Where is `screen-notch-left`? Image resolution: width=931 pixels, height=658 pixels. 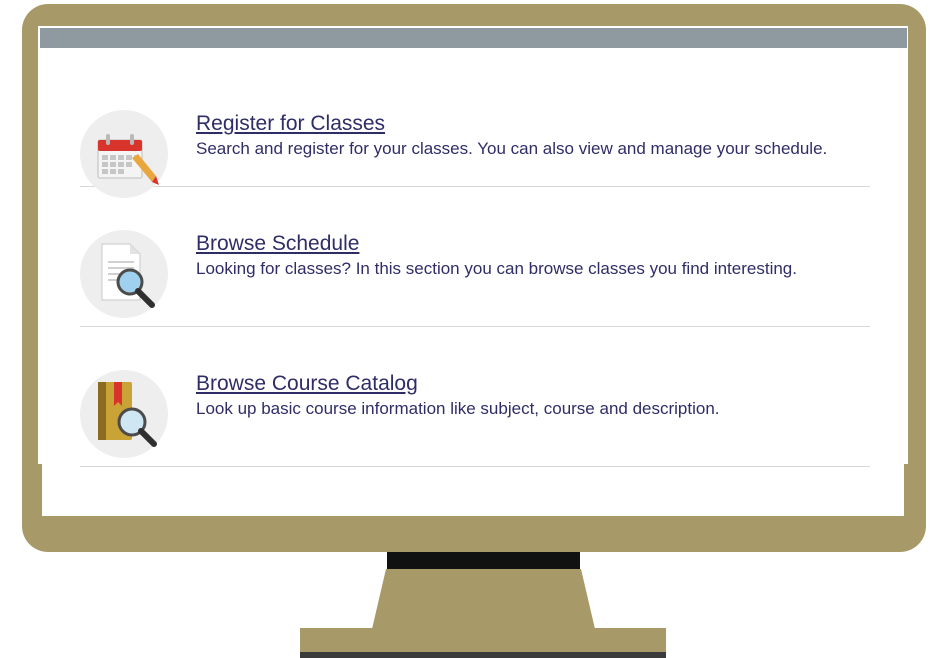 screen-notch-left is located at coordinates (40, 490).